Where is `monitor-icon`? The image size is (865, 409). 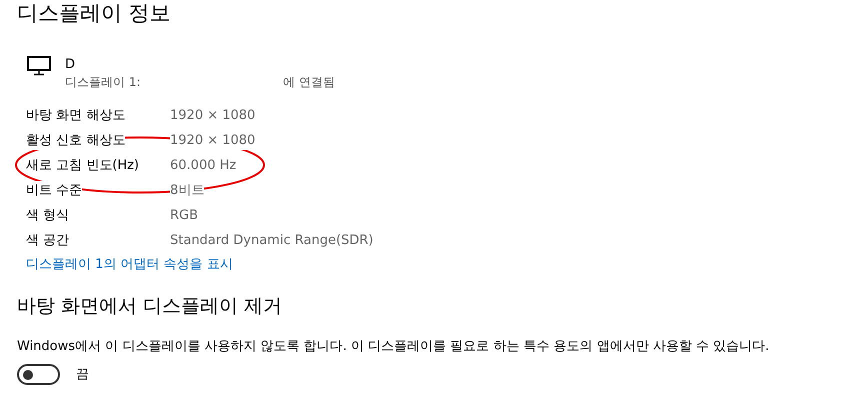
monitor-icon is located at coordinates (39, 66).